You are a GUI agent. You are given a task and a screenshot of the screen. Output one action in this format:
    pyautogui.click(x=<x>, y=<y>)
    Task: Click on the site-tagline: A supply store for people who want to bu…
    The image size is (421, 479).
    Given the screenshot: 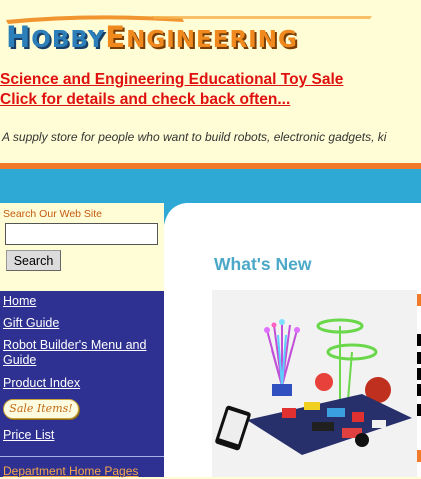 What is the action you would take?
    pyautogui.click(x=194, y=137)
    